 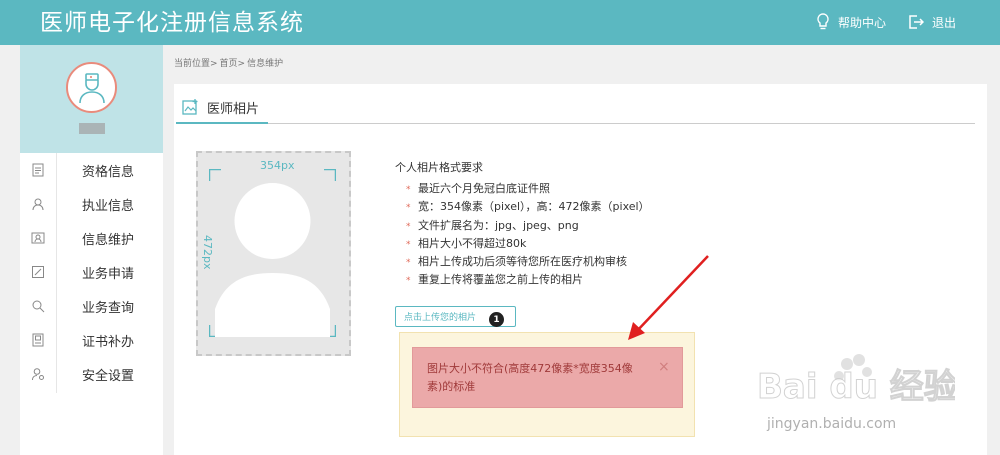 I want to click on sidebar-item-maintenance: 信息维护, so click(x=91, y=238).